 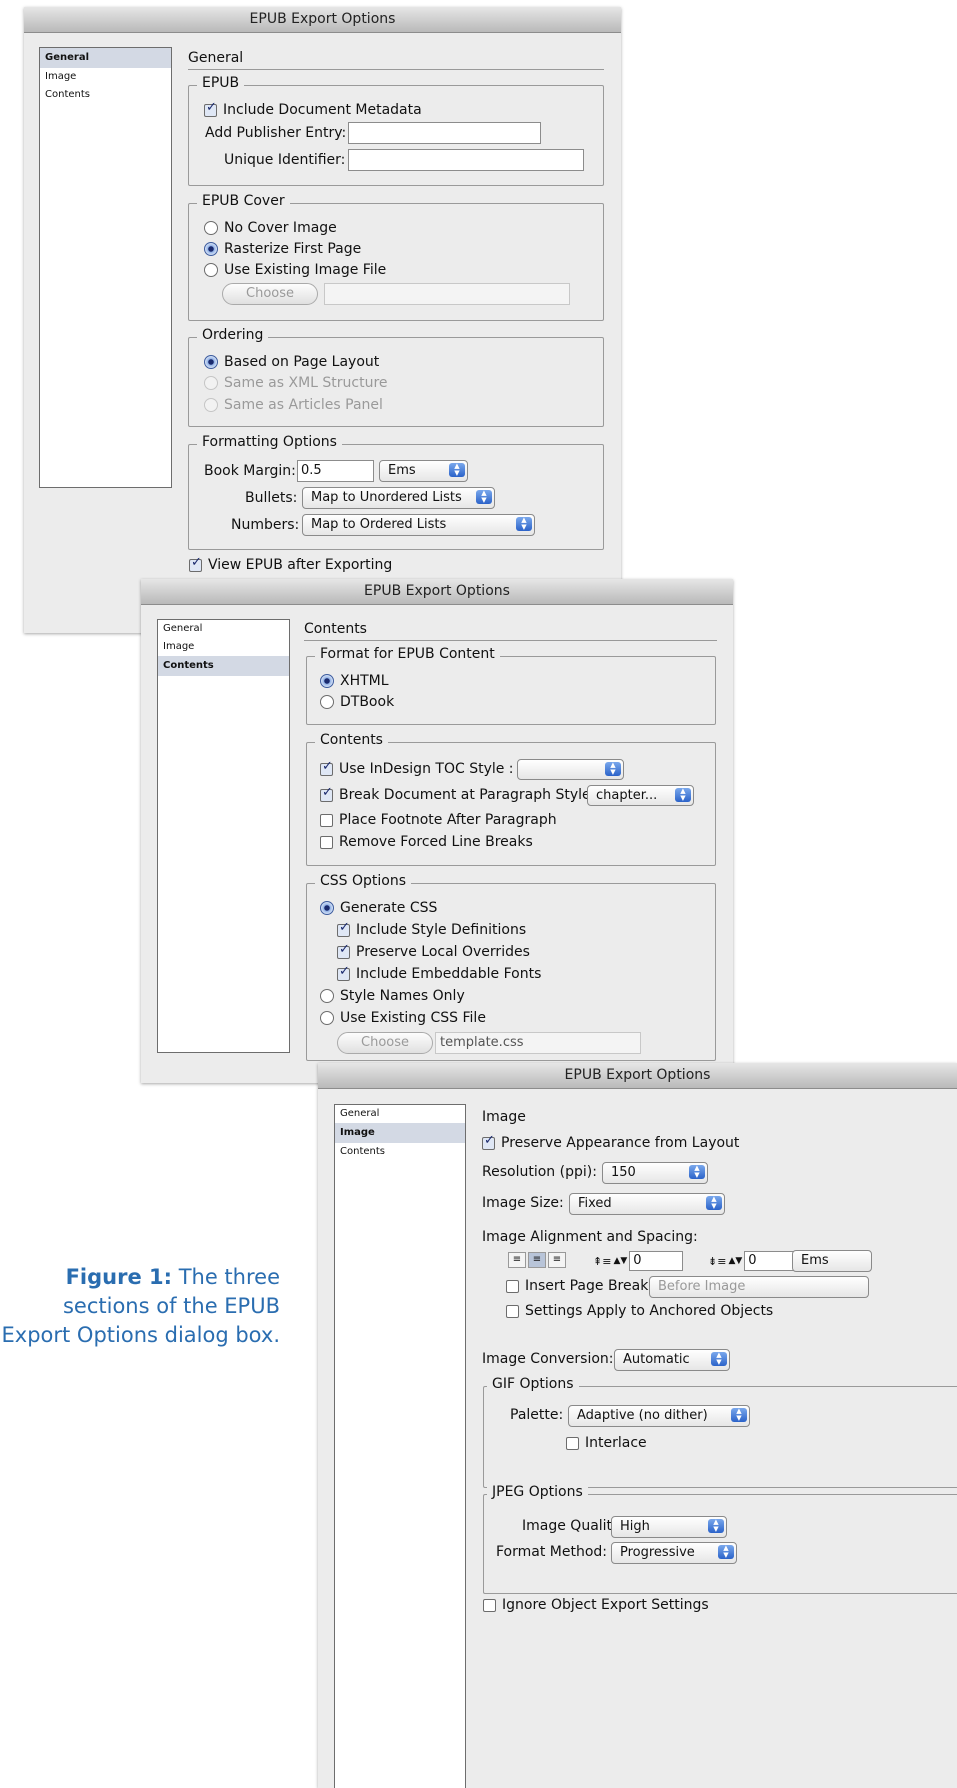 I want to click on space-after-icon: ⇟≡, so click(x=717, y=1261).